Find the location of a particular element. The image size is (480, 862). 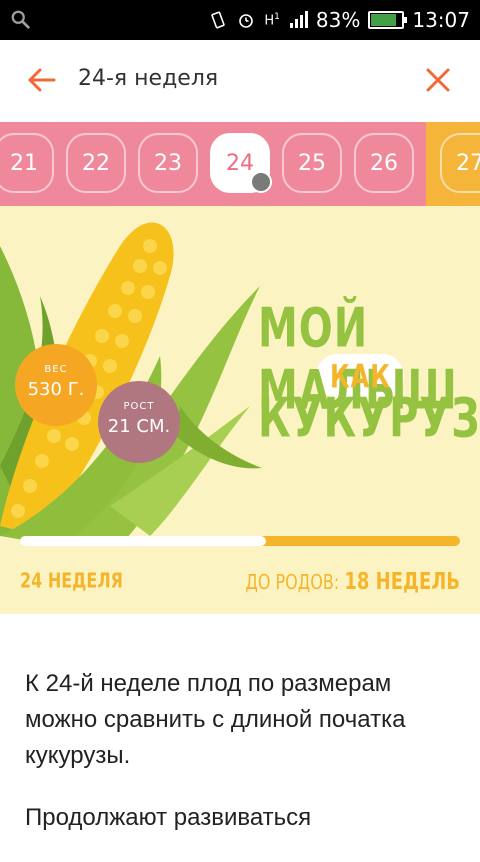

battery-icon is located at coordinates (388, 20).